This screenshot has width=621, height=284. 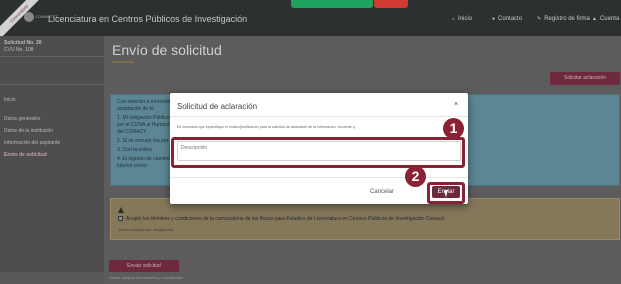 I want to click on step-1-badge: 1, so click(x=453, y=128).